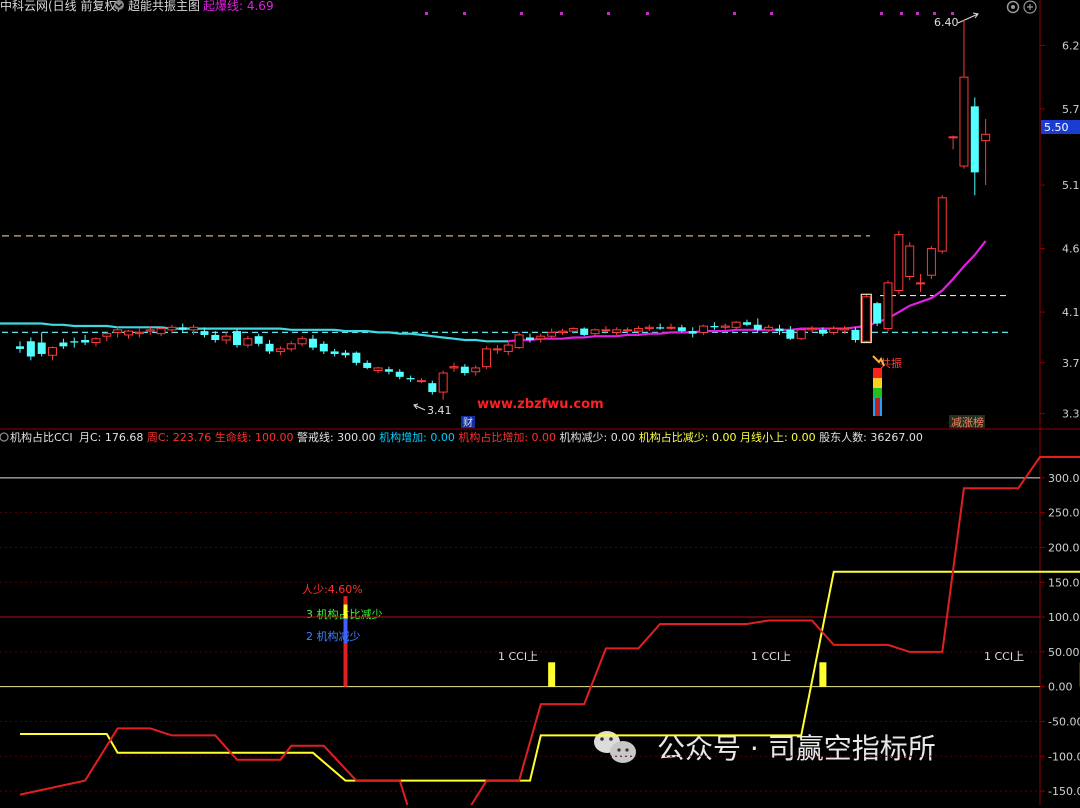 The image size is (1080, 808). Describe the element at coordinates (796, 748) in the screenshot. I see `footer-watermark-text: 公众号 · 司赢空指标所` at that location.